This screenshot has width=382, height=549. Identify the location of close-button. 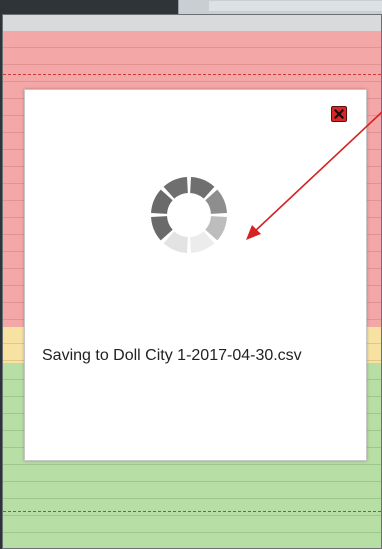
(339, 114).